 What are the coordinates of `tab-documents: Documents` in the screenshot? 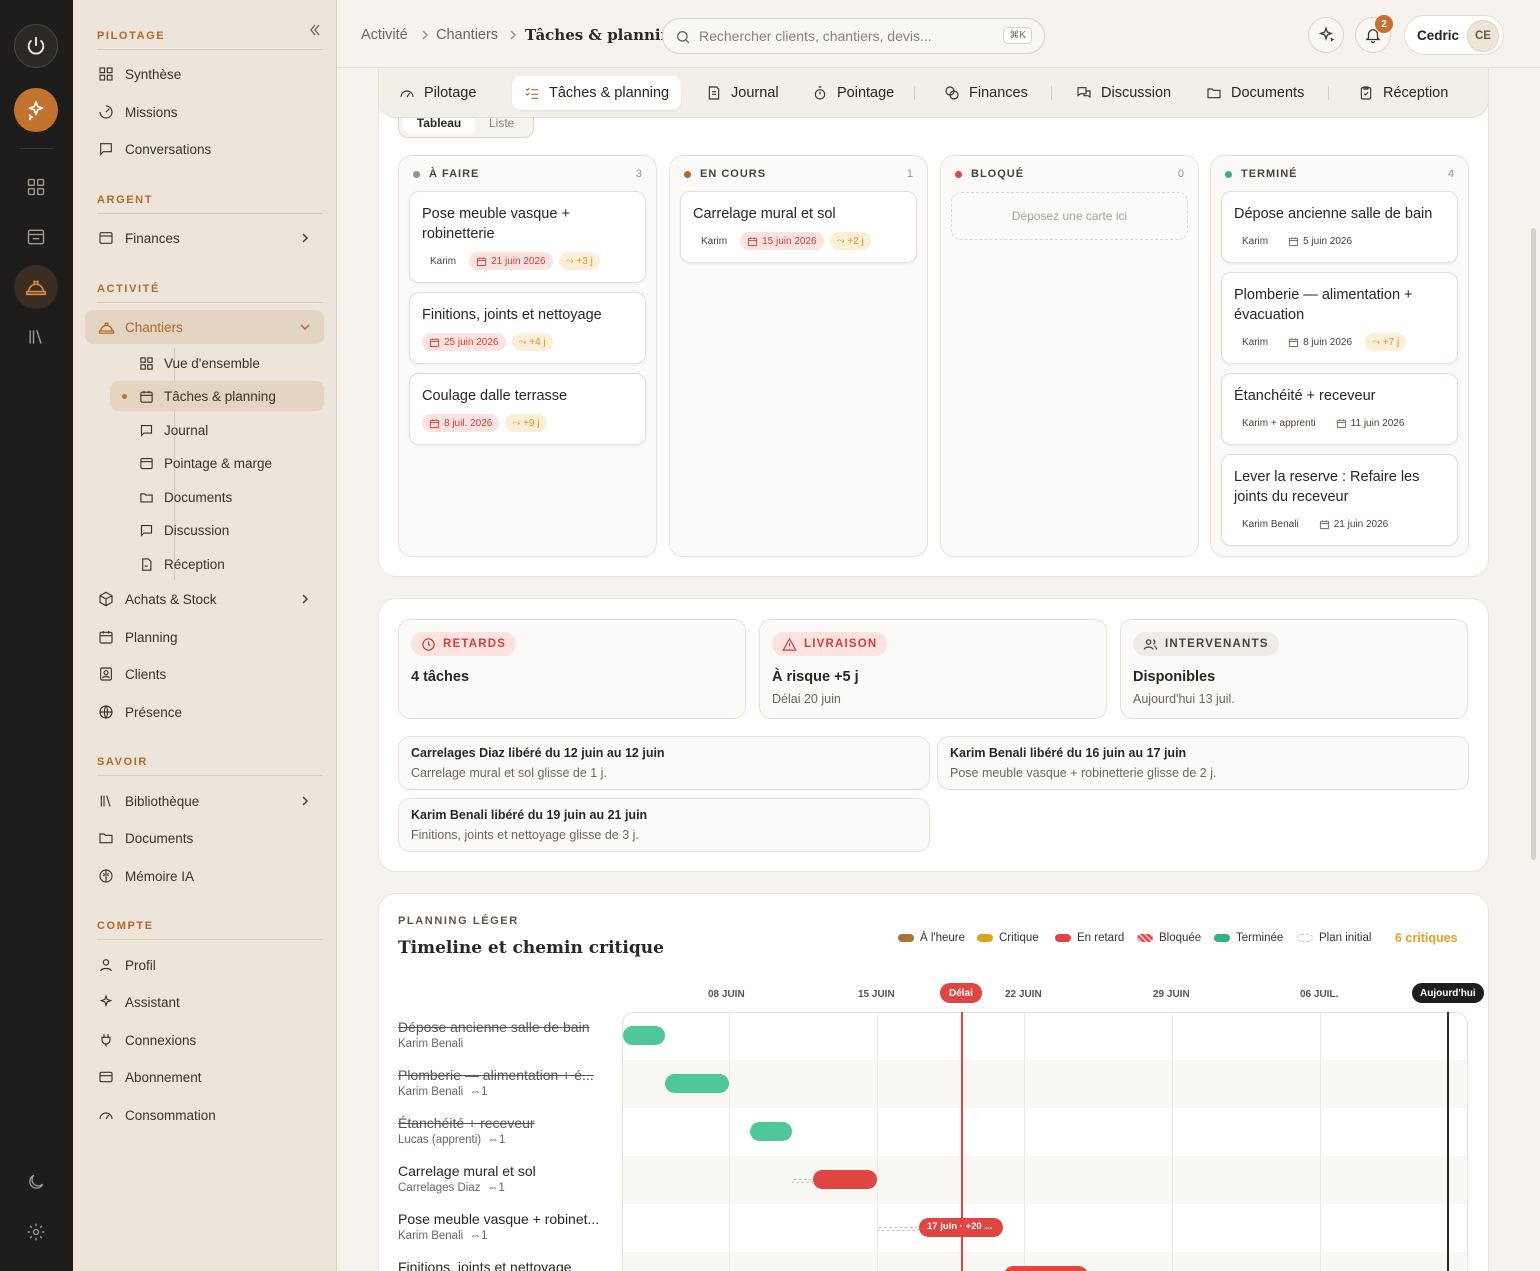 It's located at (1255, 93).